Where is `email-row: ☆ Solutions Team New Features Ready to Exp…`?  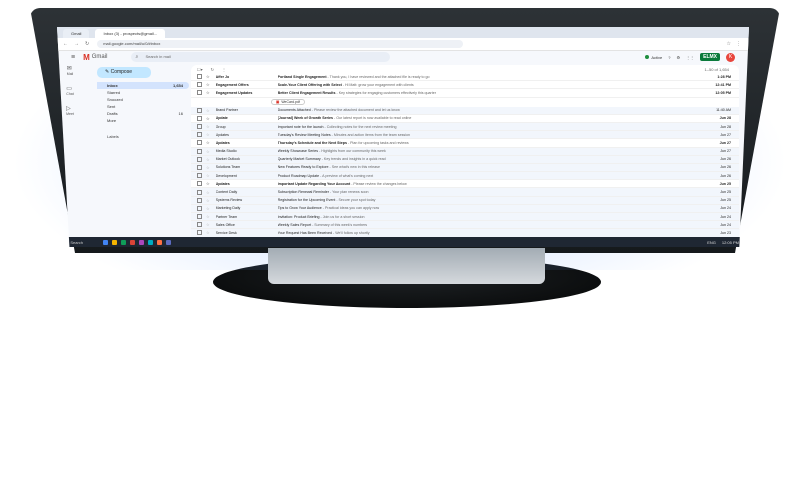 email-row: ☆ Solutions Team New Features Ready to Exp… is located at coordinates (465, 168).